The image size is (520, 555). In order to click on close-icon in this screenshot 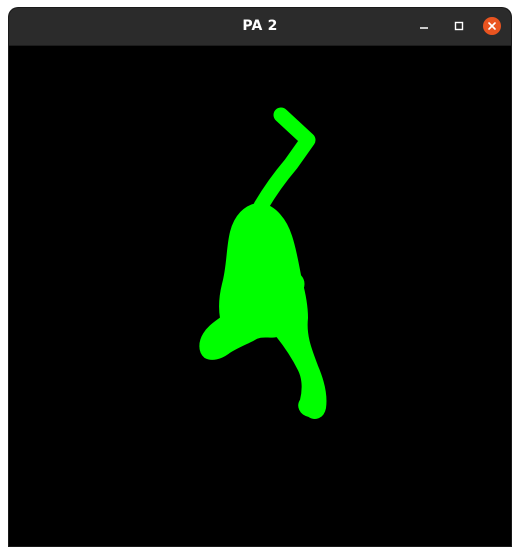, I will do `click(492, 26)`.